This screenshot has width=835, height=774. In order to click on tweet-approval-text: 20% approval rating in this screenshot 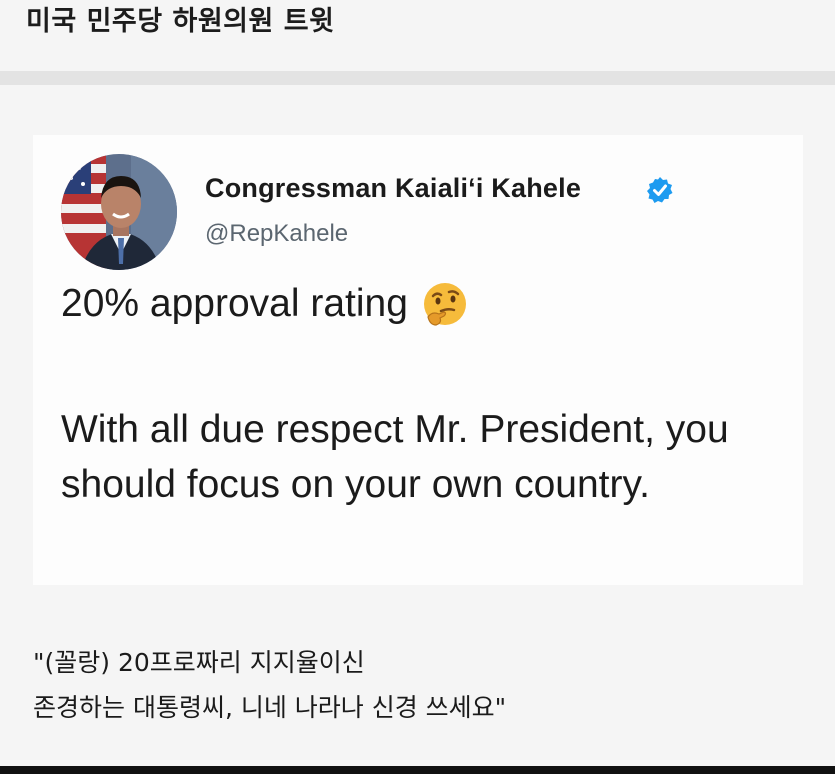, I will do `click(234, 303)`.